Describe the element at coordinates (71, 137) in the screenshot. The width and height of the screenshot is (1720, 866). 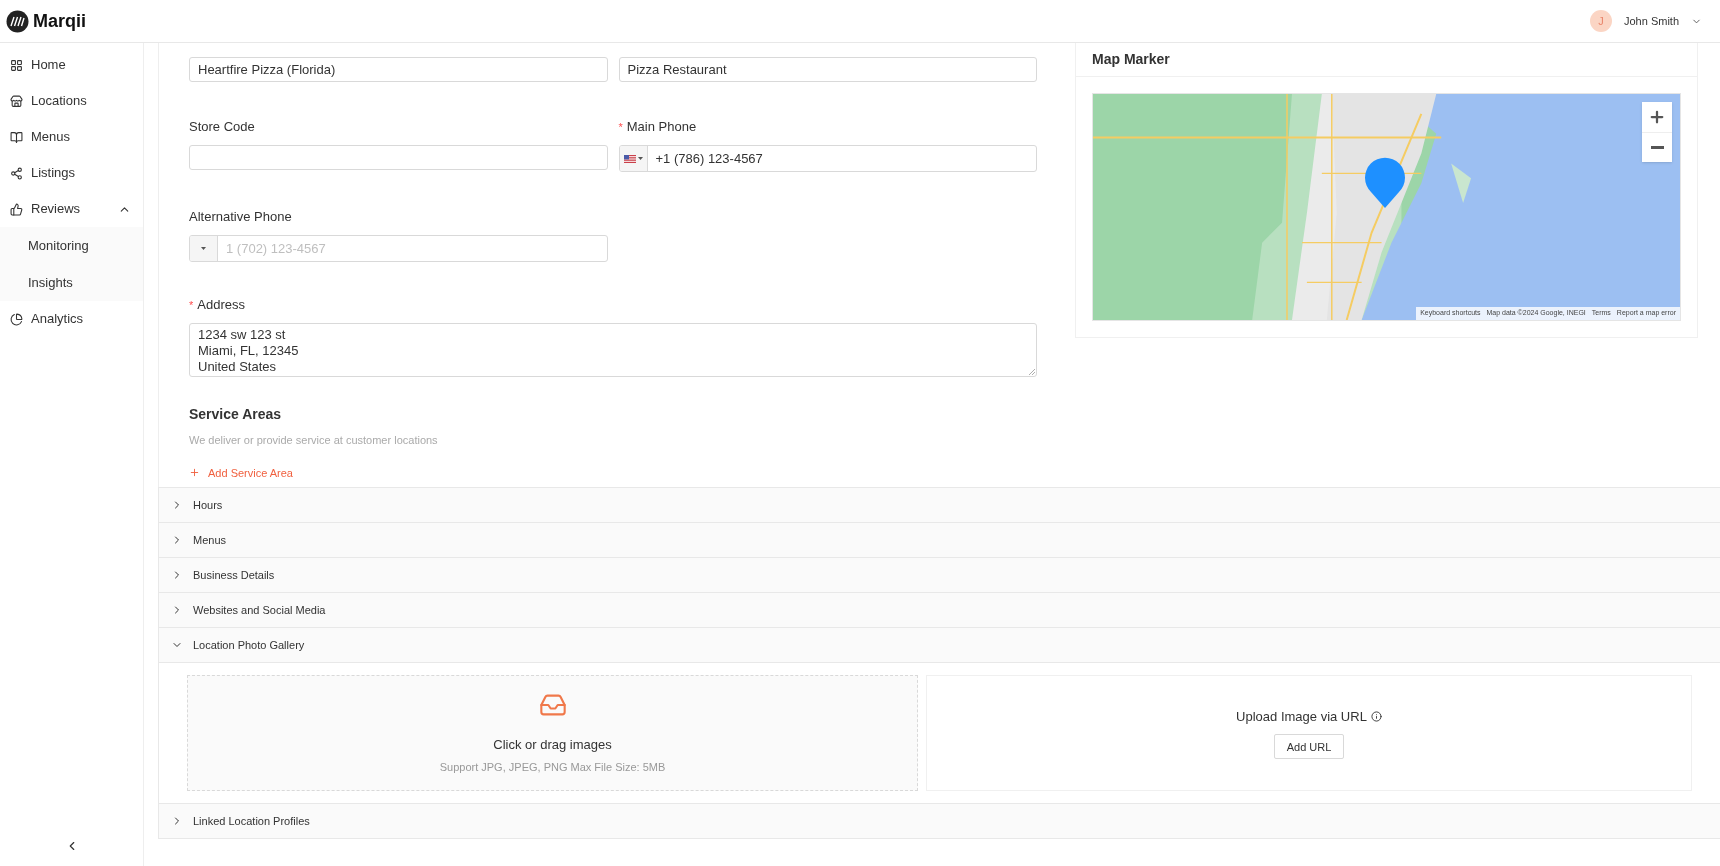
I see `sidebar-item: Menus` at that location.